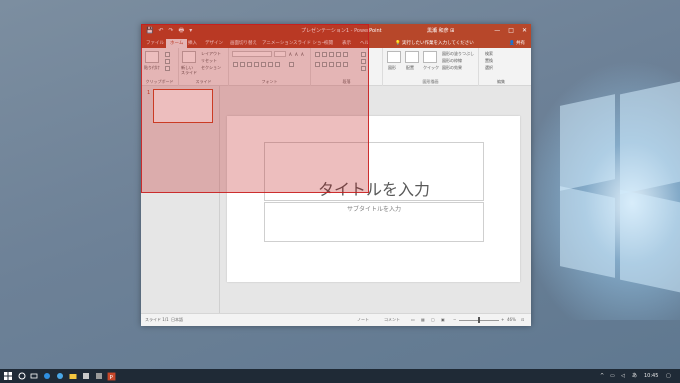 The height and width of the screenshot is (383, 680). What do you see at coordinates (438, 43) in the screenshot?
I see `tell-me-text: 実行したい作業を入力してください` at bounding box center [438, 43].